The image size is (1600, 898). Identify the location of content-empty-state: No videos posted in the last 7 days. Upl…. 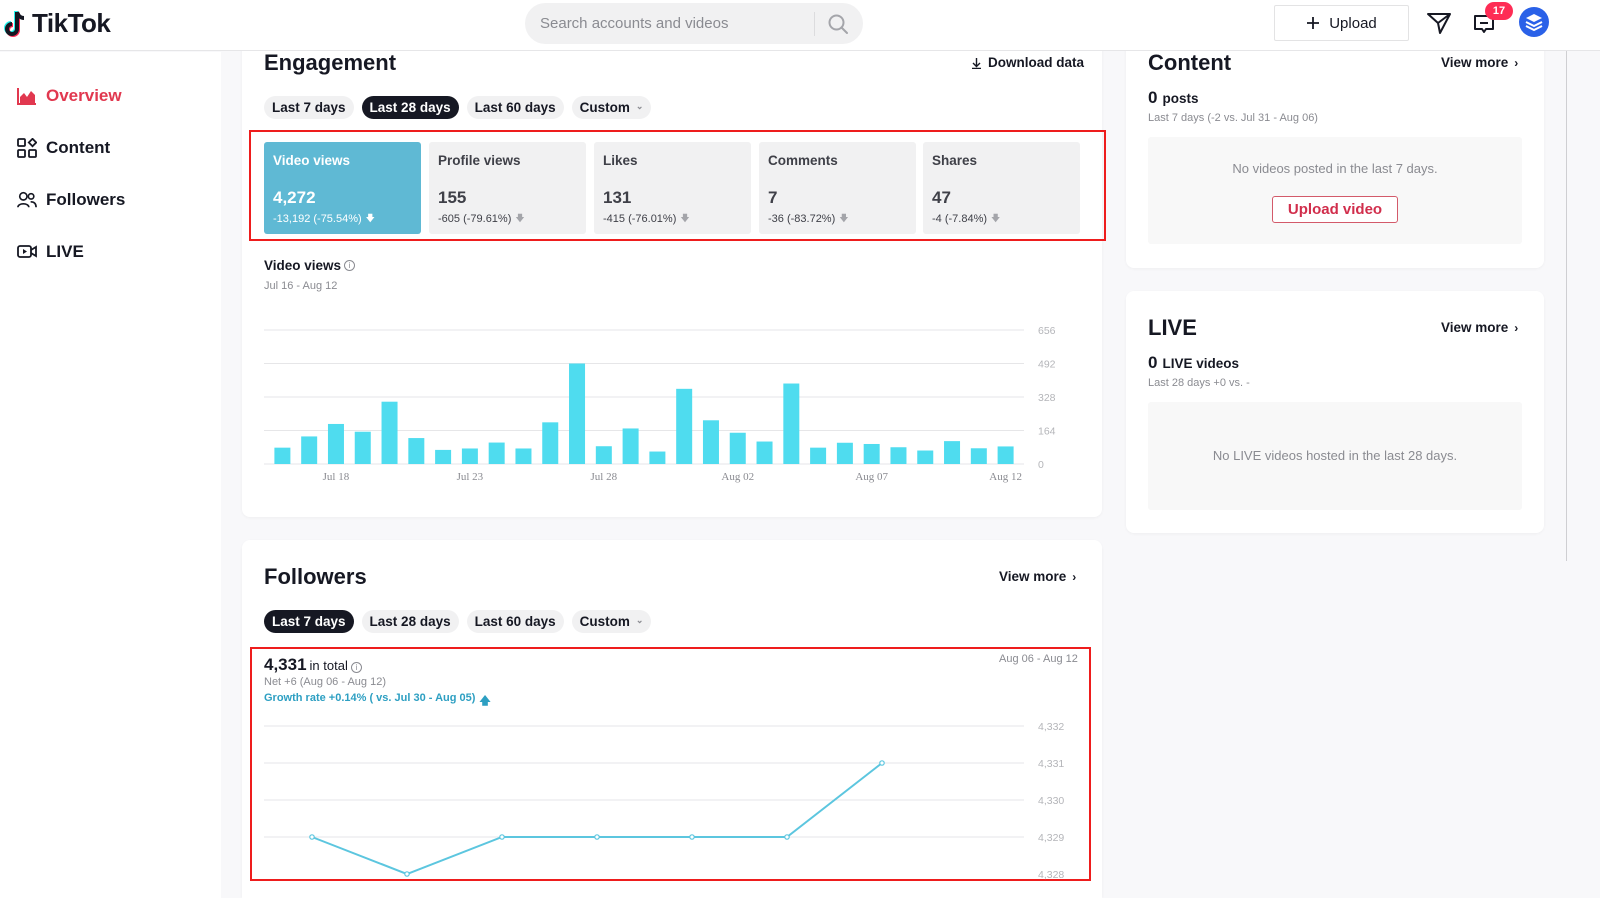
(1335, 190).